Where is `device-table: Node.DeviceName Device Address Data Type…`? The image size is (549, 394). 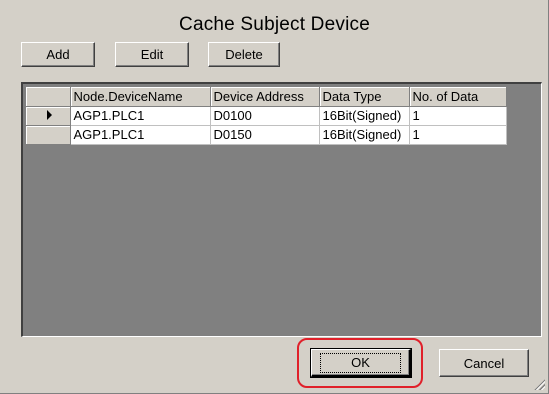
device-table: Node.DeviceName Device Address Data Type… is located at coordinates (266, 116).